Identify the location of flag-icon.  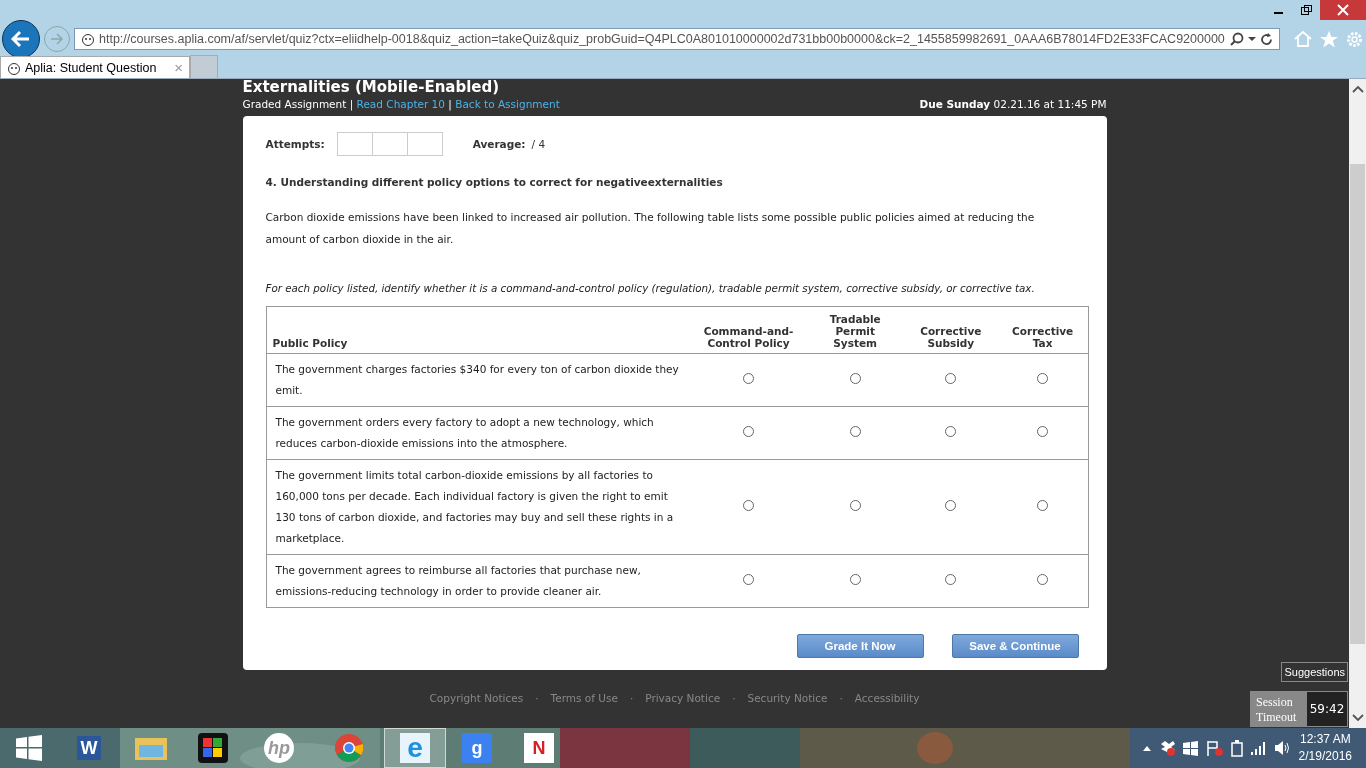
(1214, 748).